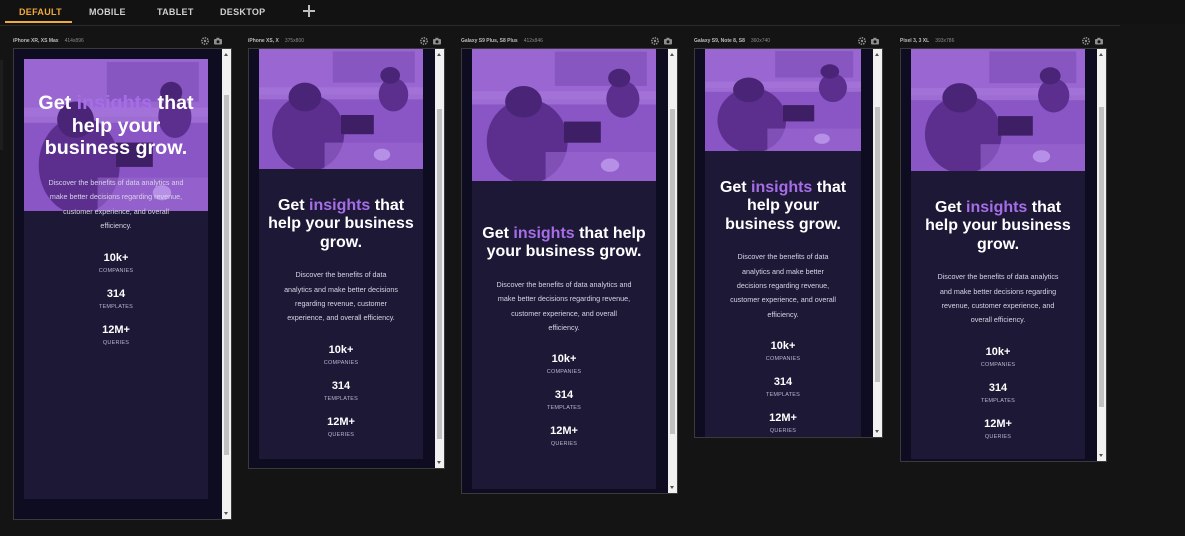 The width and height of the screenshot is (1185, 536). What do you see at coordinates (945, 41) in the screenshot?
I see `device-resolution: 393x786` at bounding box center [945, 41].